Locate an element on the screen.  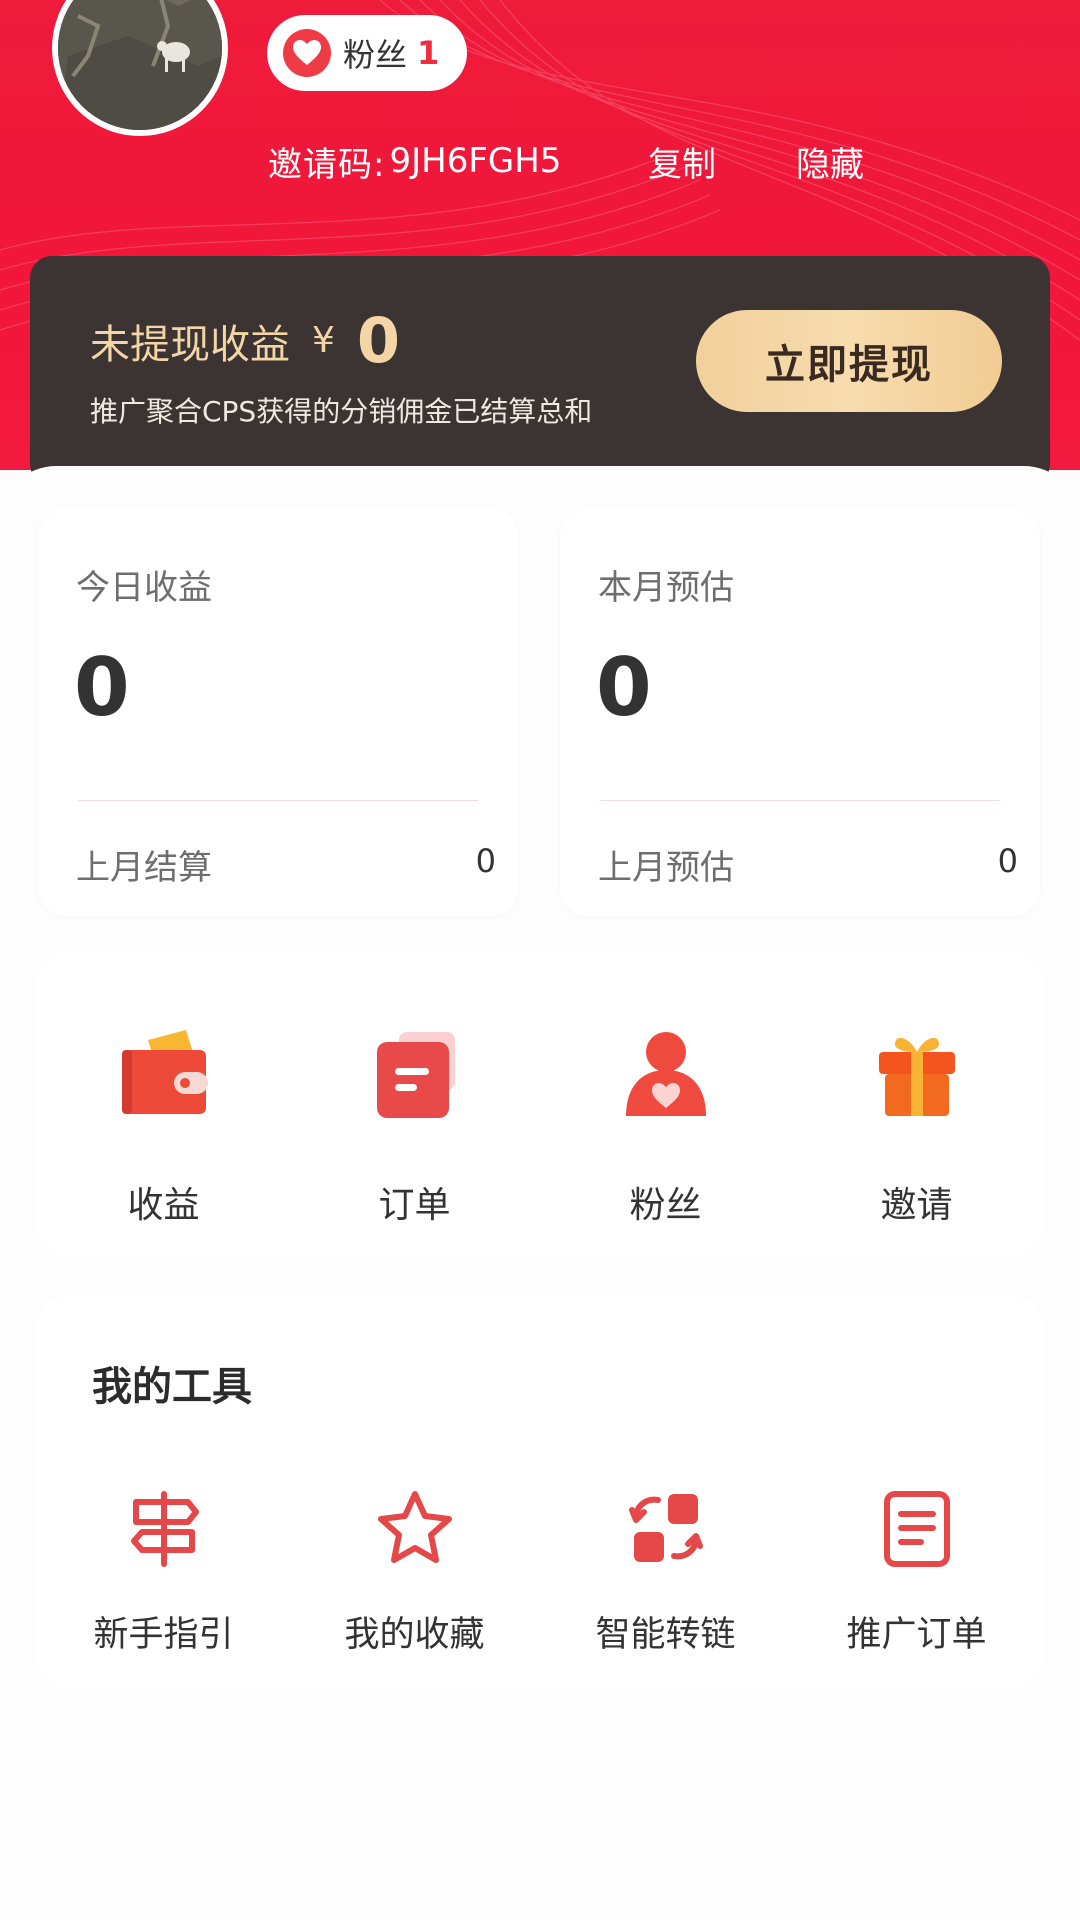
fans-badge: 粉丝 1 is located at coordinates (367, 53).